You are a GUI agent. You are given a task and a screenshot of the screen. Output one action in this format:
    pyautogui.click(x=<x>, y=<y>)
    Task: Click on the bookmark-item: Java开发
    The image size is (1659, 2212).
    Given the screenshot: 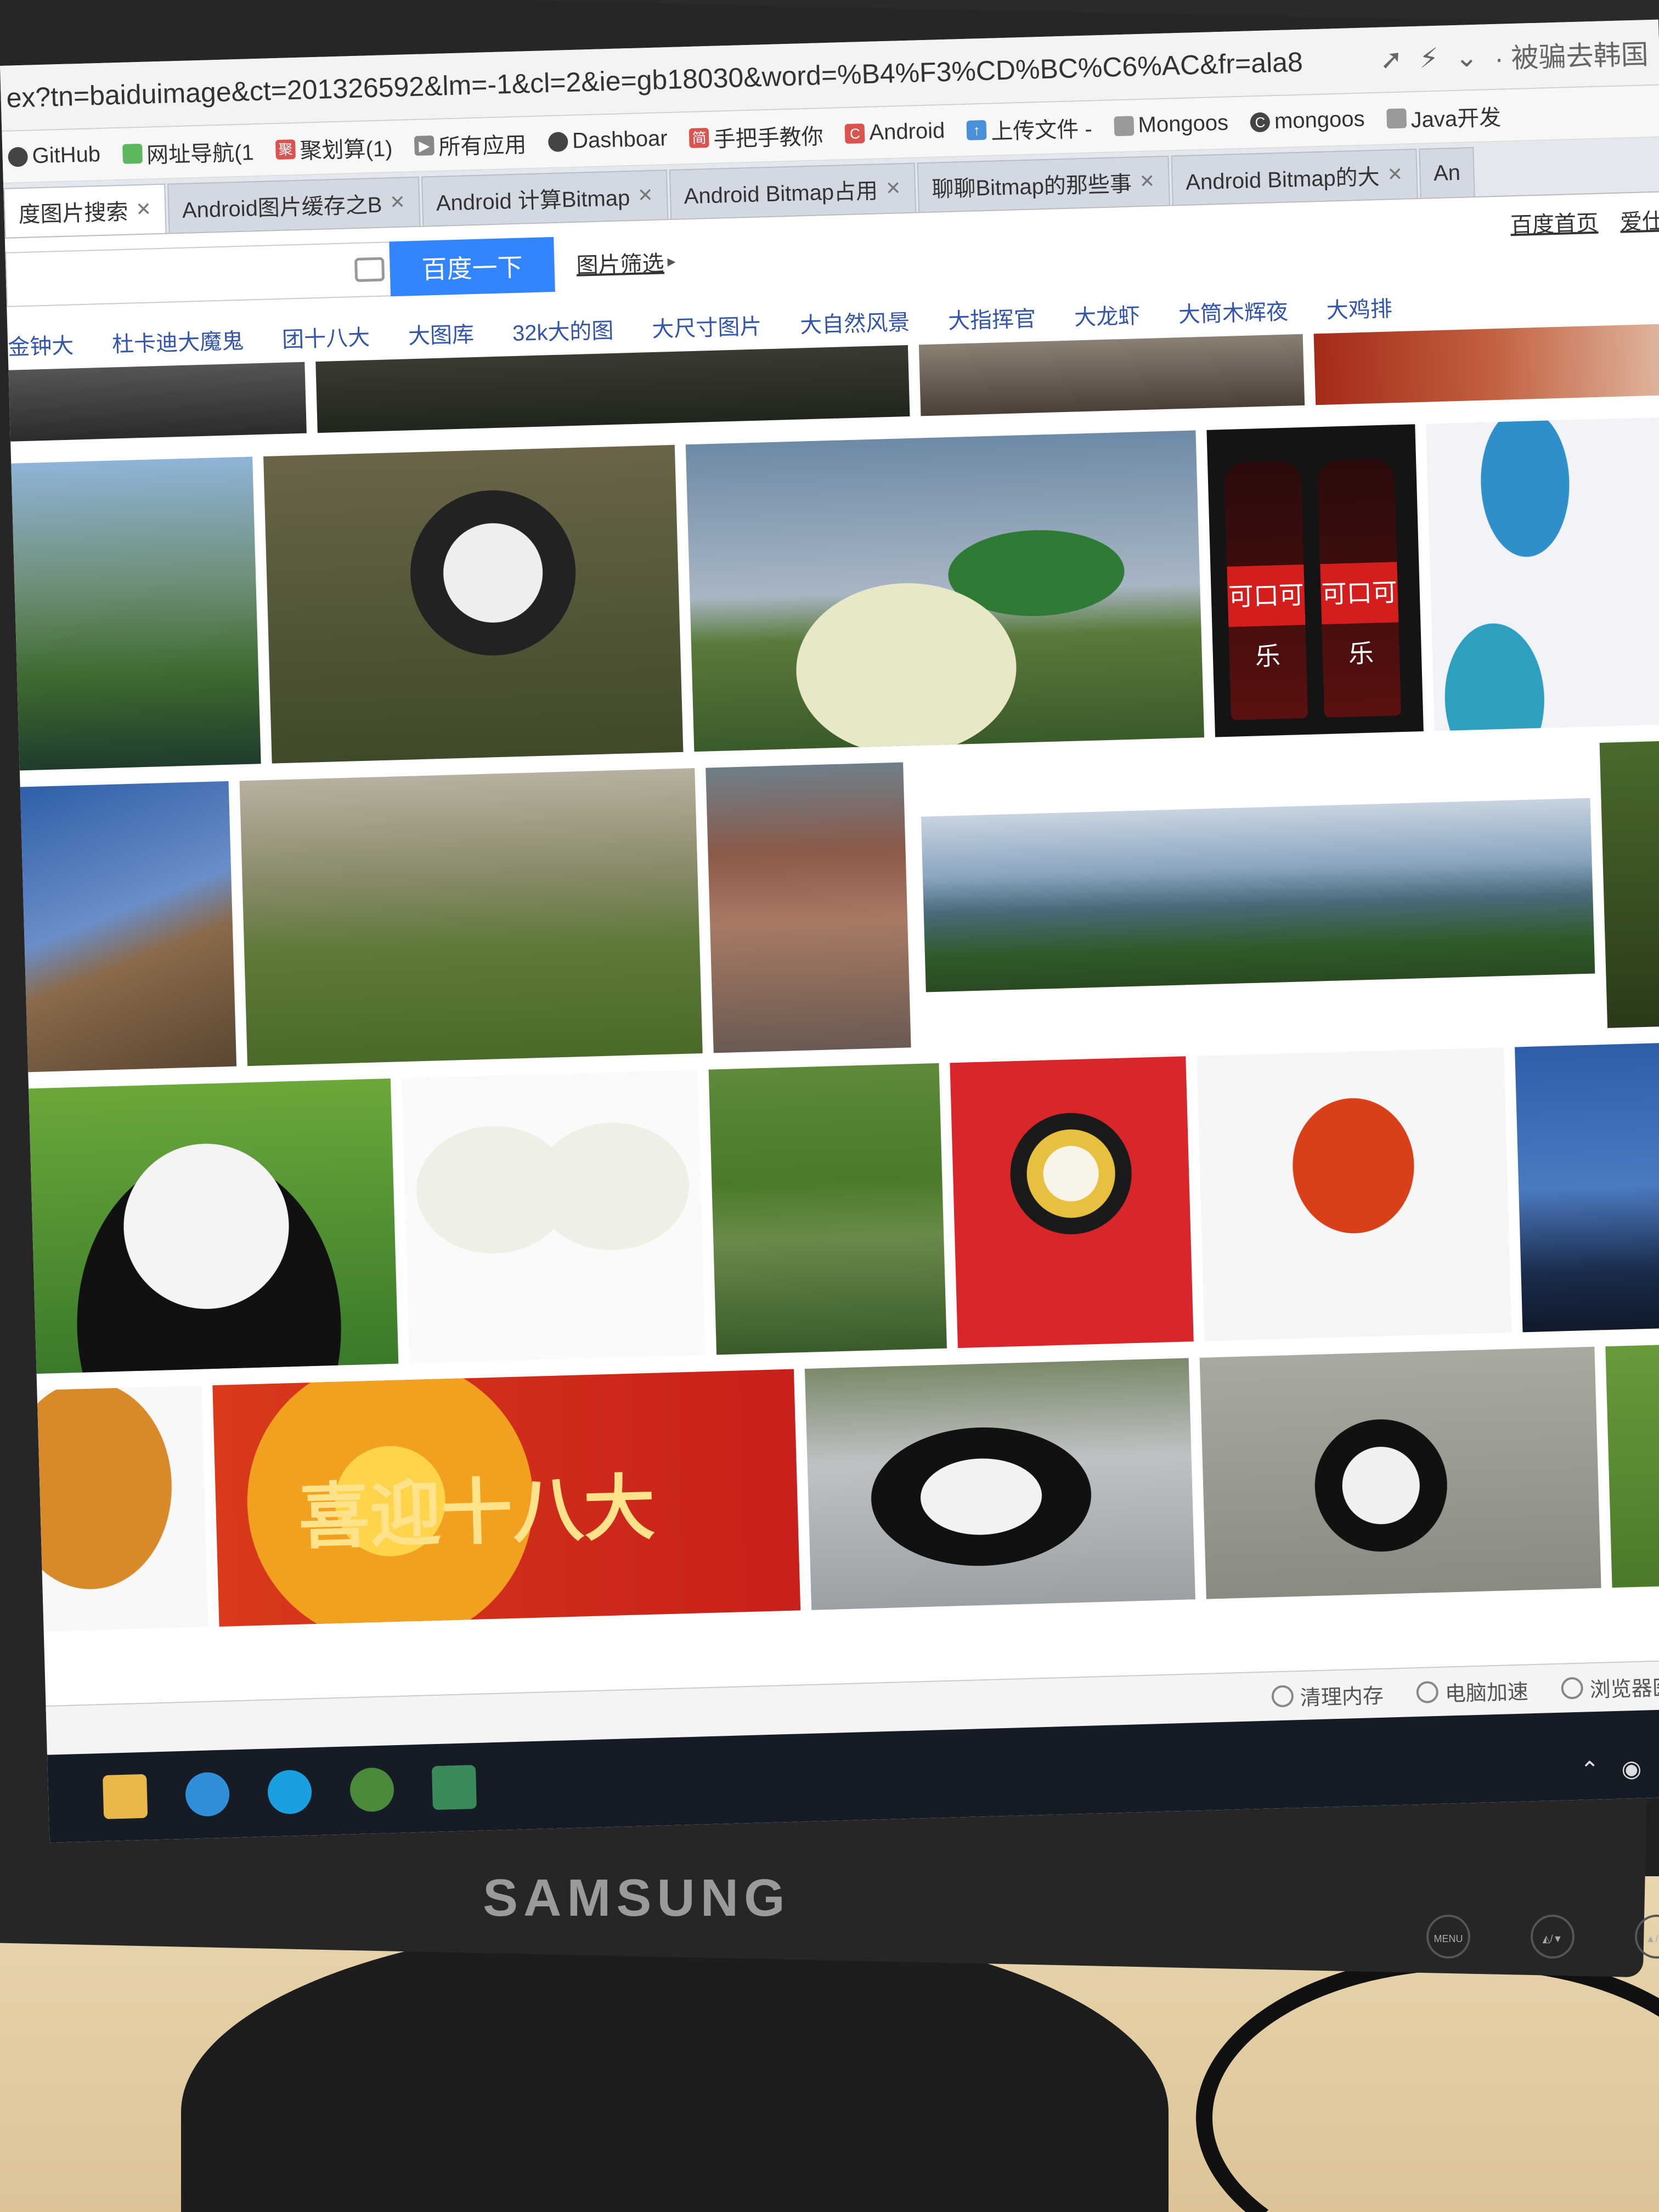 What is the action you would take?
    pyautogui.click(x=1444, y=116)
    